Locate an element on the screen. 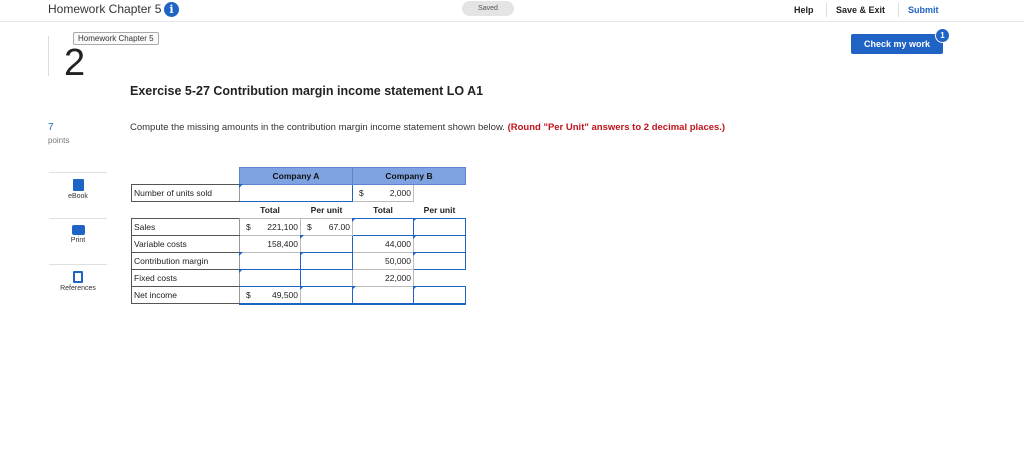 This screenshot has height=467, width=1024. check-my-work-button: Check my work is located at coordinates (897, 44).